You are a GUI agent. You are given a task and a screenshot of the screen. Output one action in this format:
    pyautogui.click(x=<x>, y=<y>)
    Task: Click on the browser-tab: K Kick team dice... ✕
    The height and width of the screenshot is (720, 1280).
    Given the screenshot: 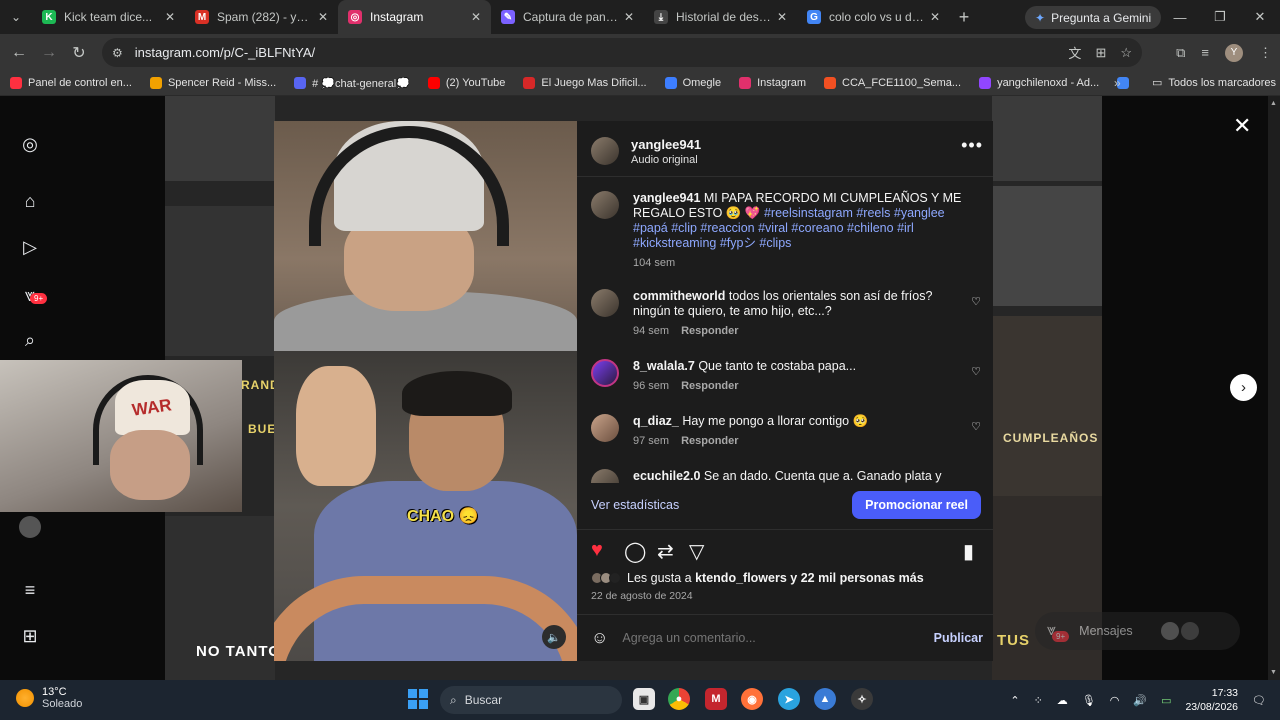 What is the action you would take?
    pyautogui.click(x=108, y=17)
    